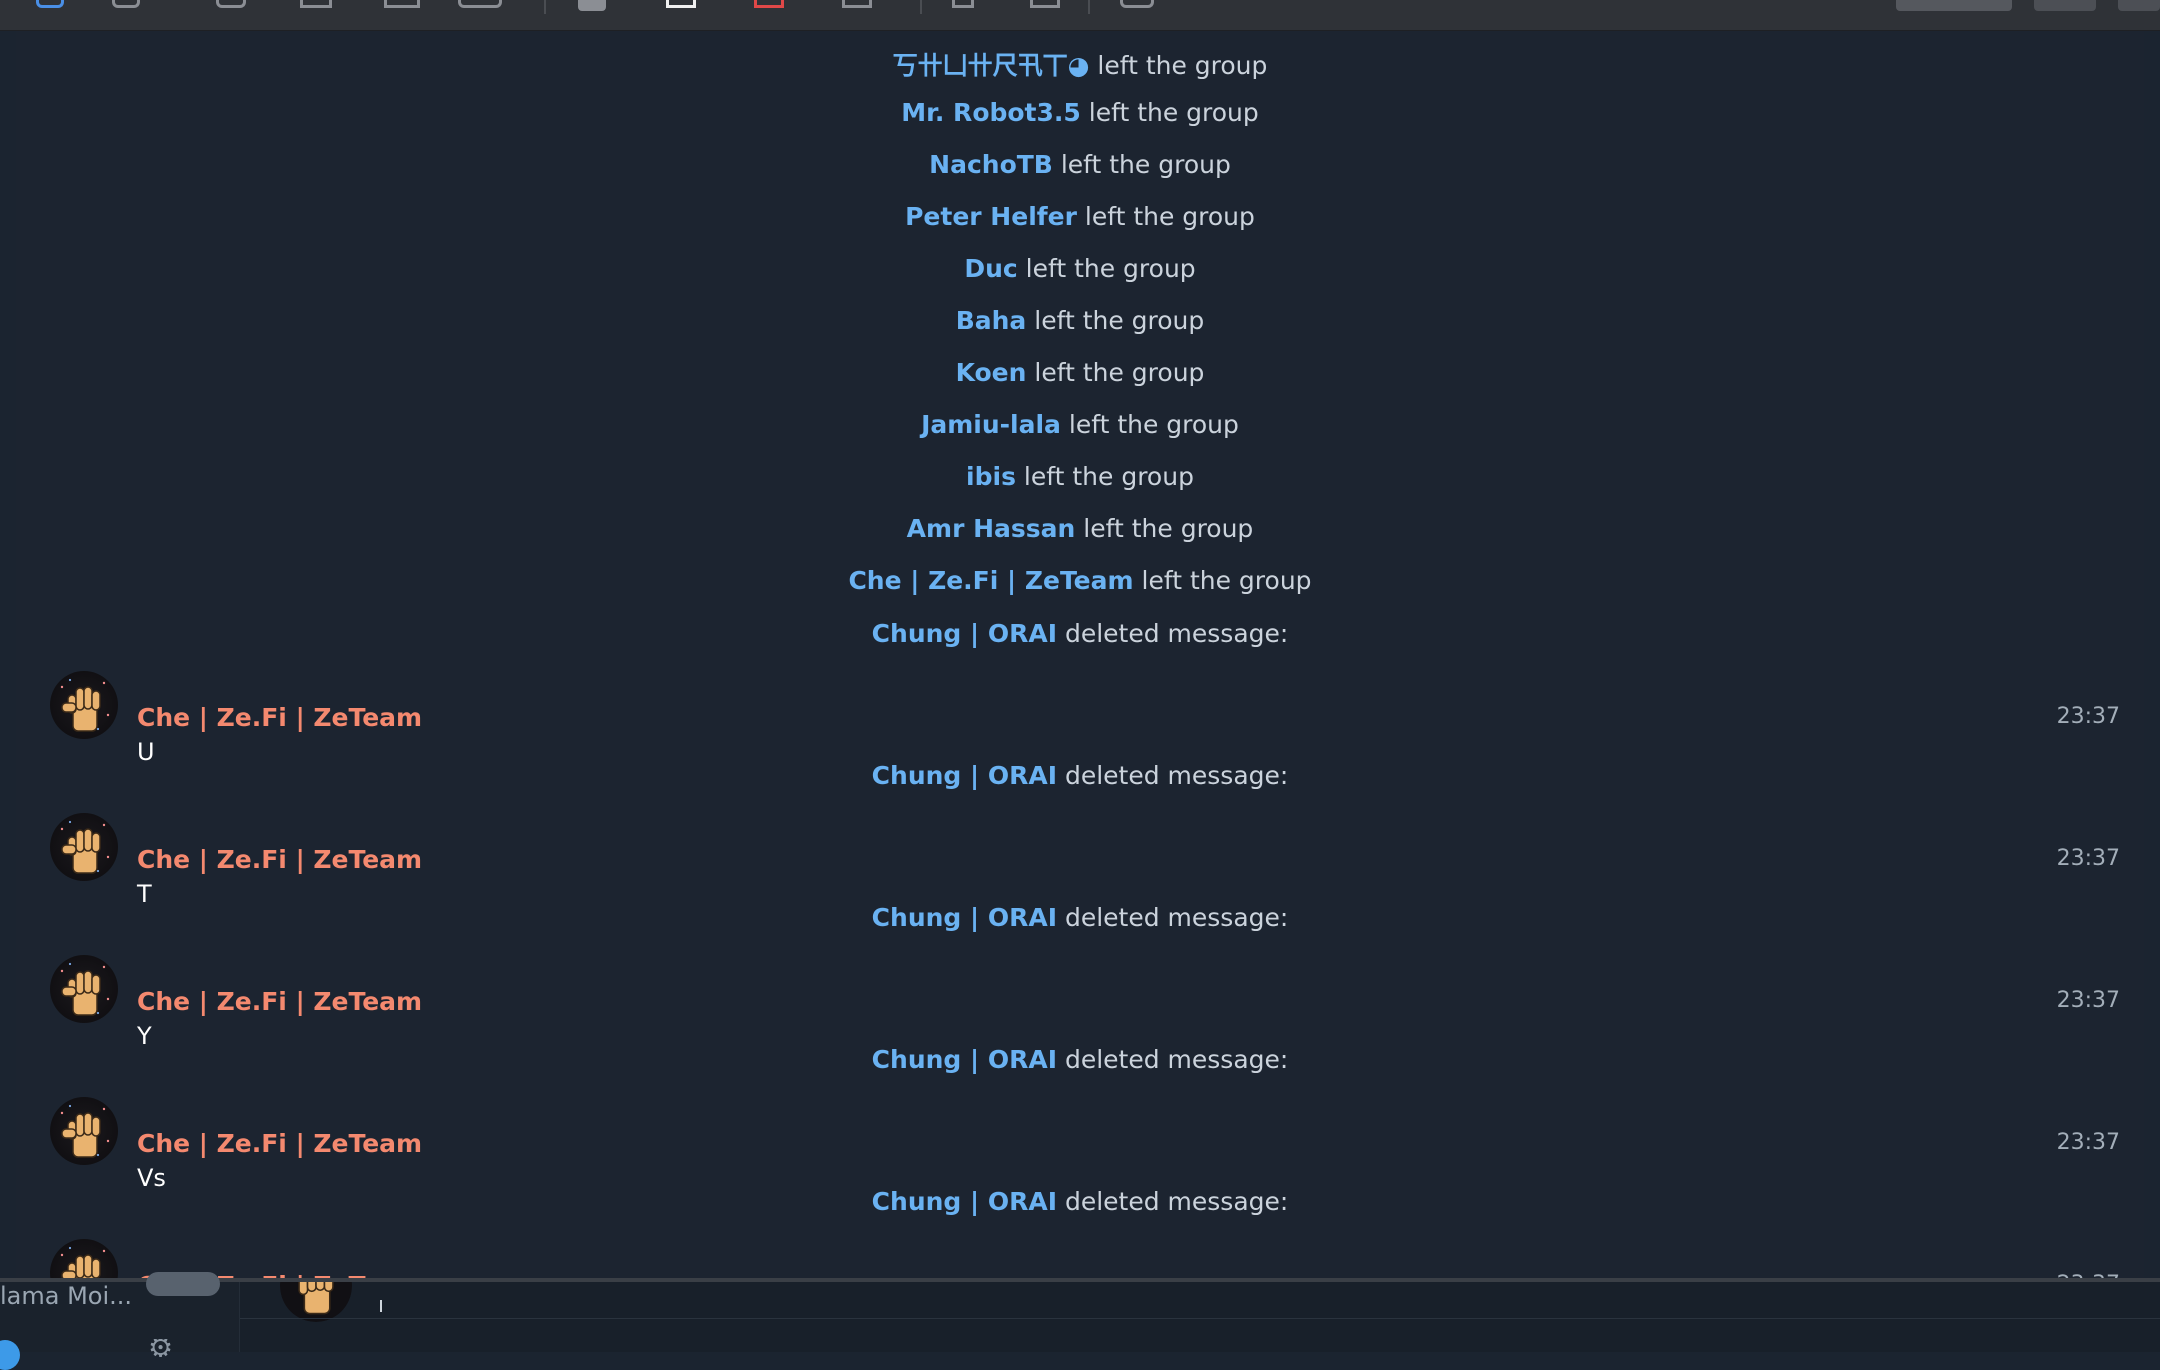  I want to click on message: Che | Ze.Fi | ZeTeam 23:37, so click(1080, 1257).